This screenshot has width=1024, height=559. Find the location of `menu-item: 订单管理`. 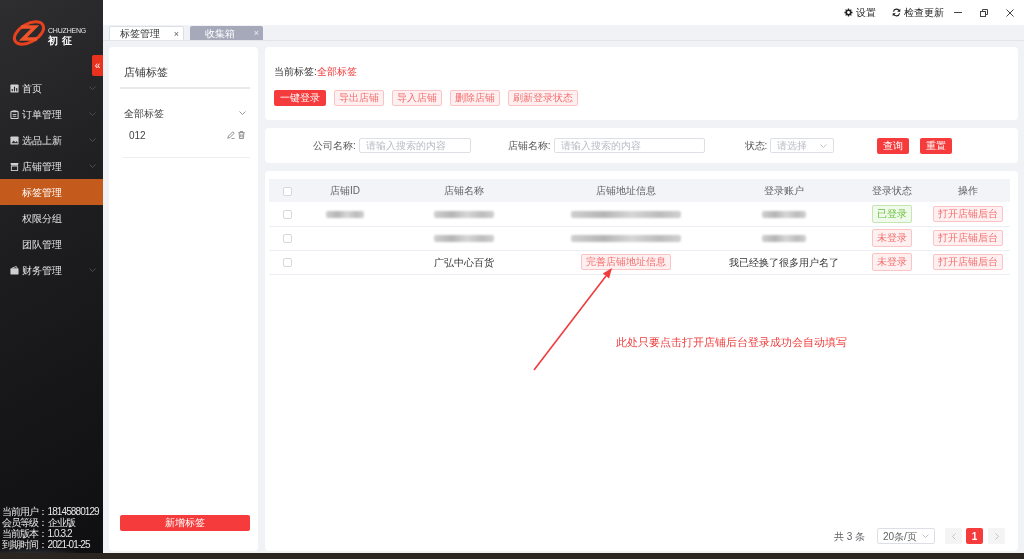

menu-item: 订单管理 is located at coordinates (51, 114).